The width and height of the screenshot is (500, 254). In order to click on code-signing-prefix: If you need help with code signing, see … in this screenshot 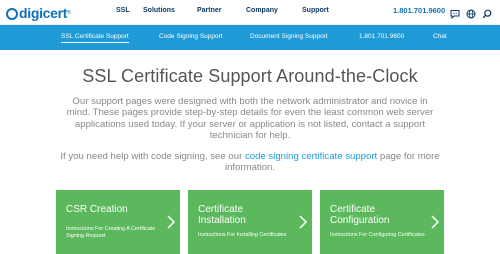, I will do `click(152, 156)`.